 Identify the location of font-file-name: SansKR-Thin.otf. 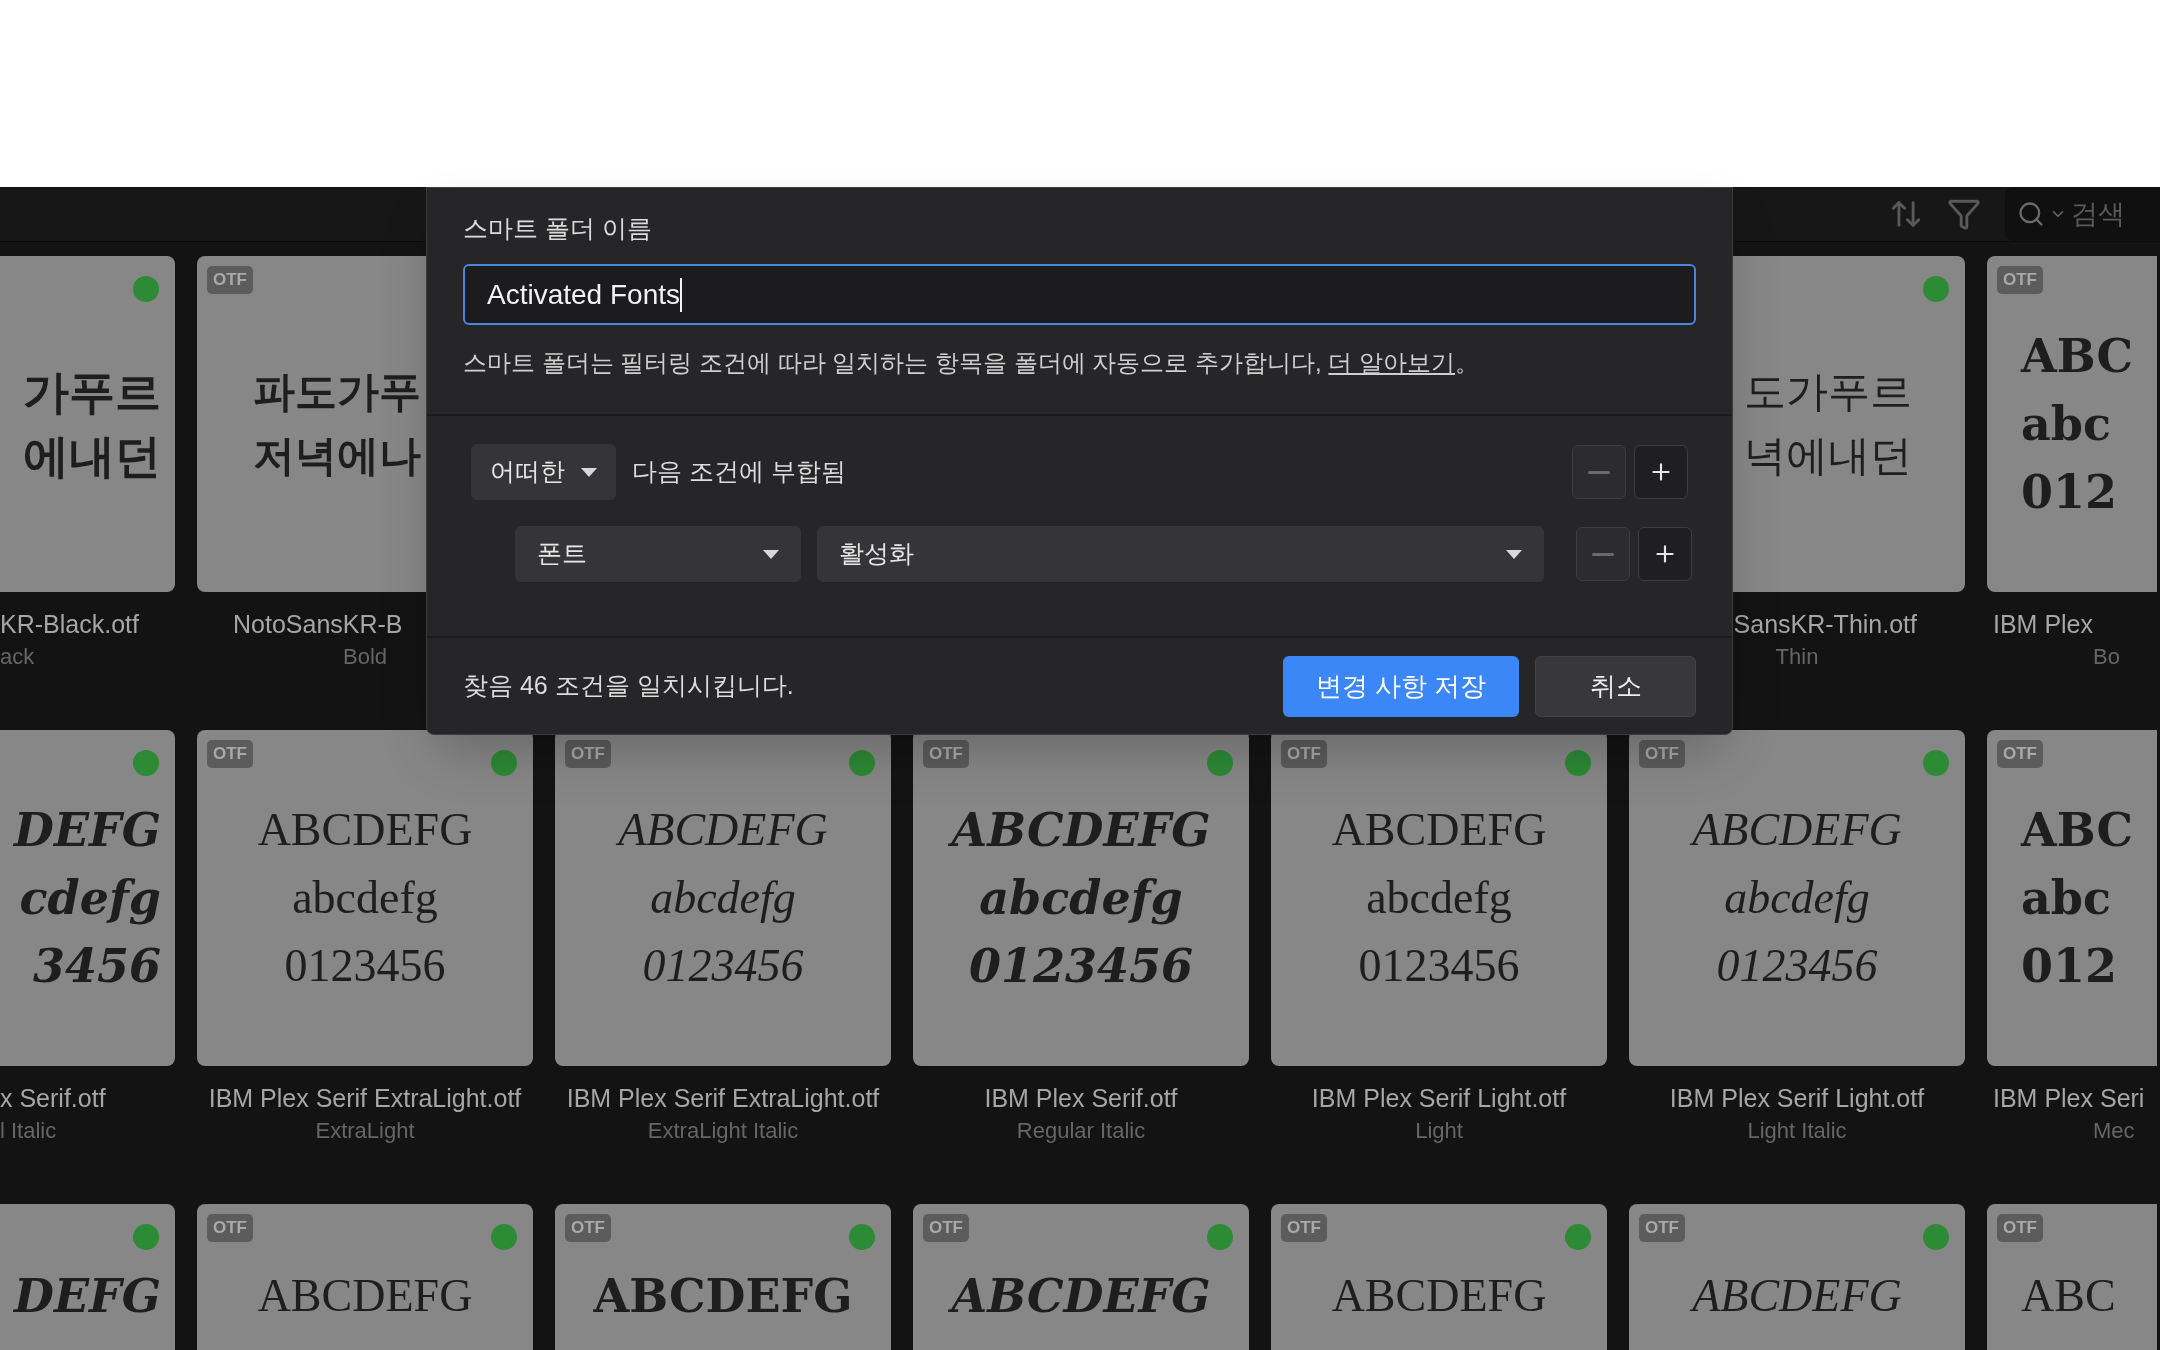
(1825, 624).